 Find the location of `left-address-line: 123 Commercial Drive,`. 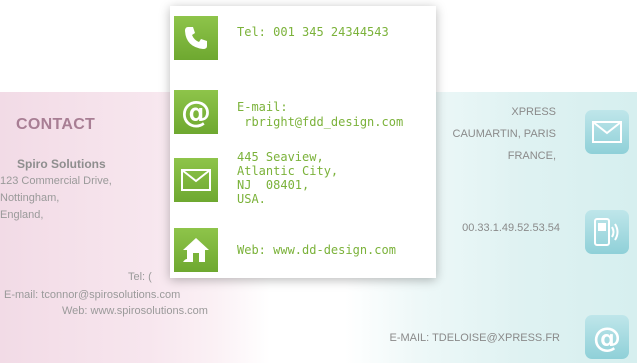

left-address-line: 123 Commercial Drive, is located at coordinates (56, 181).